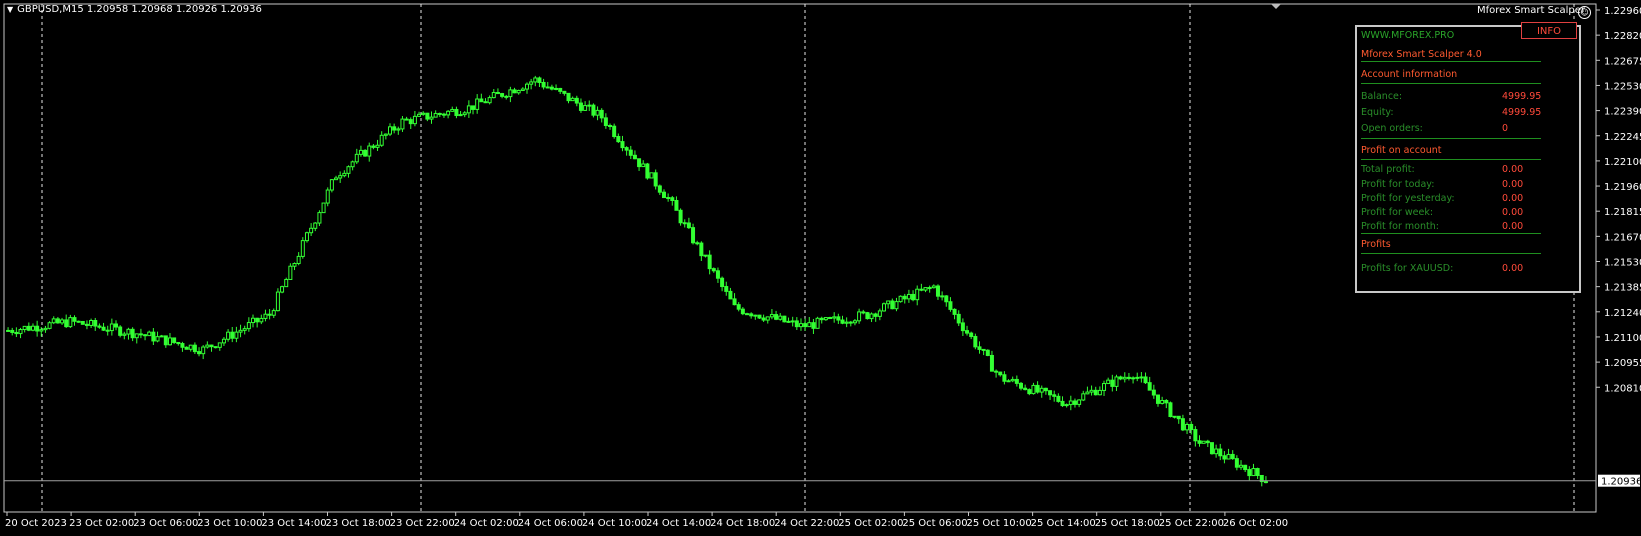  Describe the element at coordinates (550, 523) in the screenshot. I see `time-axis-label: 24 Oct 06:00` at that location.